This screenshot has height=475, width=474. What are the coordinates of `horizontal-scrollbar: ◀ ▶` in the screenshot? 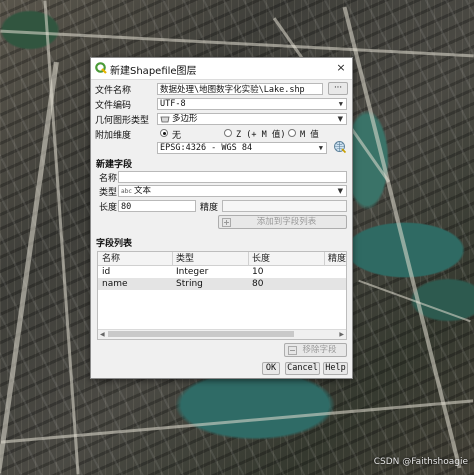 It's located at (222, 334).